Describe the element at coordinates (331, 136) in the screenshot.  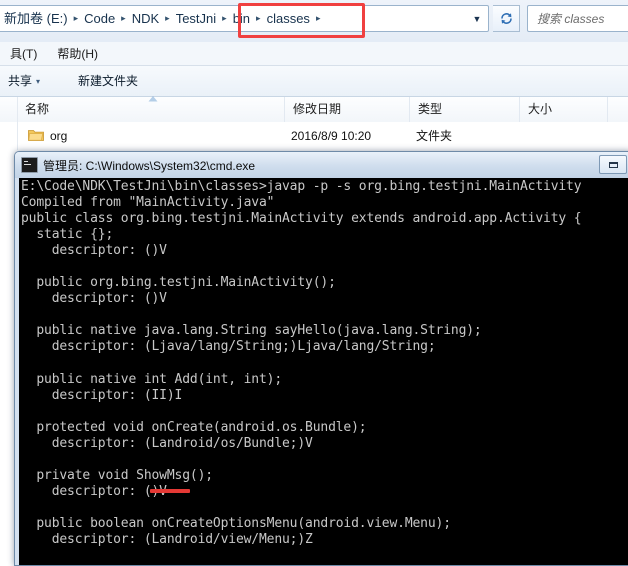
I see `file-modified-cell: 2016/8/9 10:20` at that location.